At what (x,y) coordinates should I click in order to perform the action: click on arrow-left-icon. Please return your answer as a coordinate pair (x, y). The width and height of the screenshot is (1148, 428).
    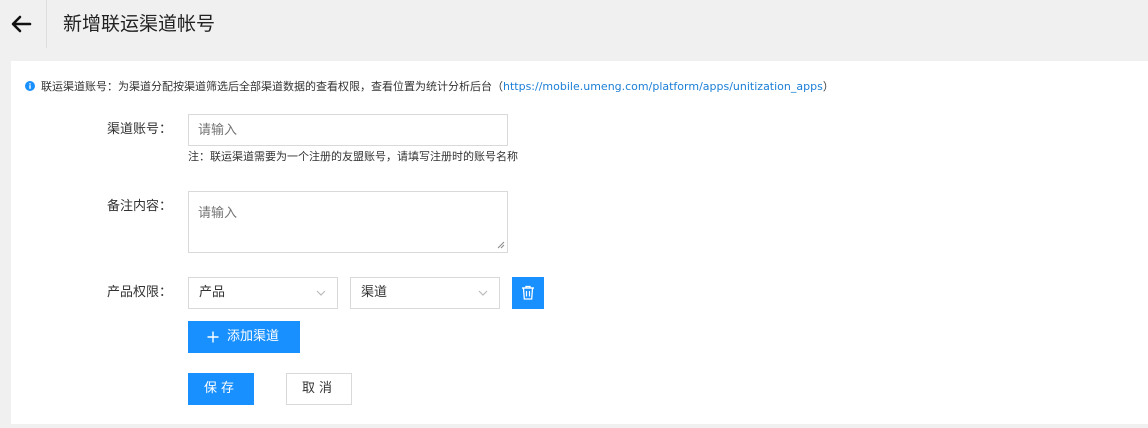
    Looking at the image, I should click on (21, 24).